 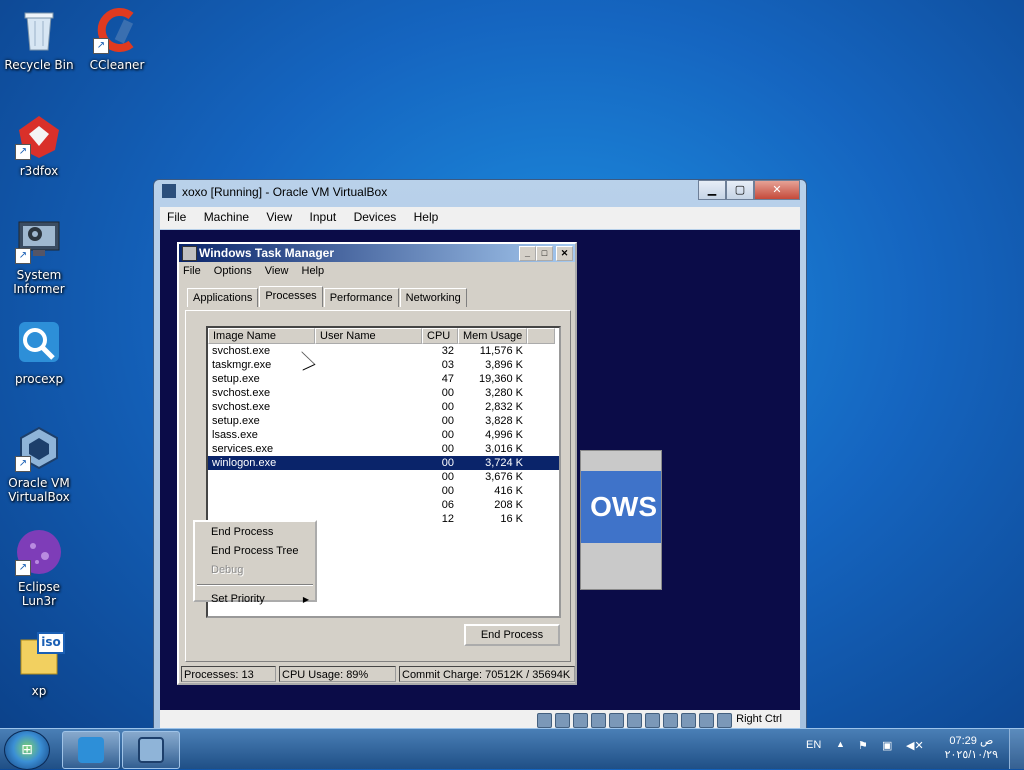 What do you see at coordinates (544, 253) in the screenshot?
I see `maximize-button: □` at bounding box center [544, 253].